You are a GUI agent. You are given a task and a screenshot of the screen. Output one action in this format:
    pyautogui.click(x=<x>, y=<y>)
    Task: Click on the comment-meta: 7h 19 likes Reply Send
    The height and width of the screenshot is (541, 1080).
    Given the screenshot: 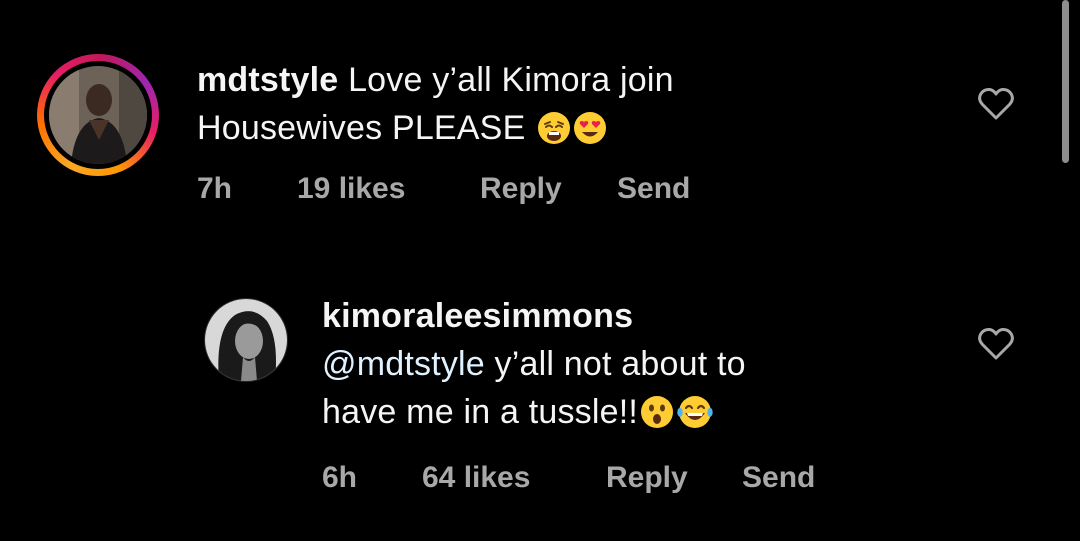 What is the action you would take?
    pyautogui.click(x=497, y=190)
    